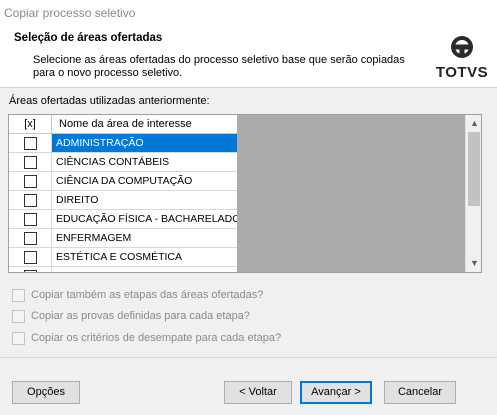  Describe the element at coordinates (420, 392) in the screenshot. I see `cancel-button: Cancelar` at that location.